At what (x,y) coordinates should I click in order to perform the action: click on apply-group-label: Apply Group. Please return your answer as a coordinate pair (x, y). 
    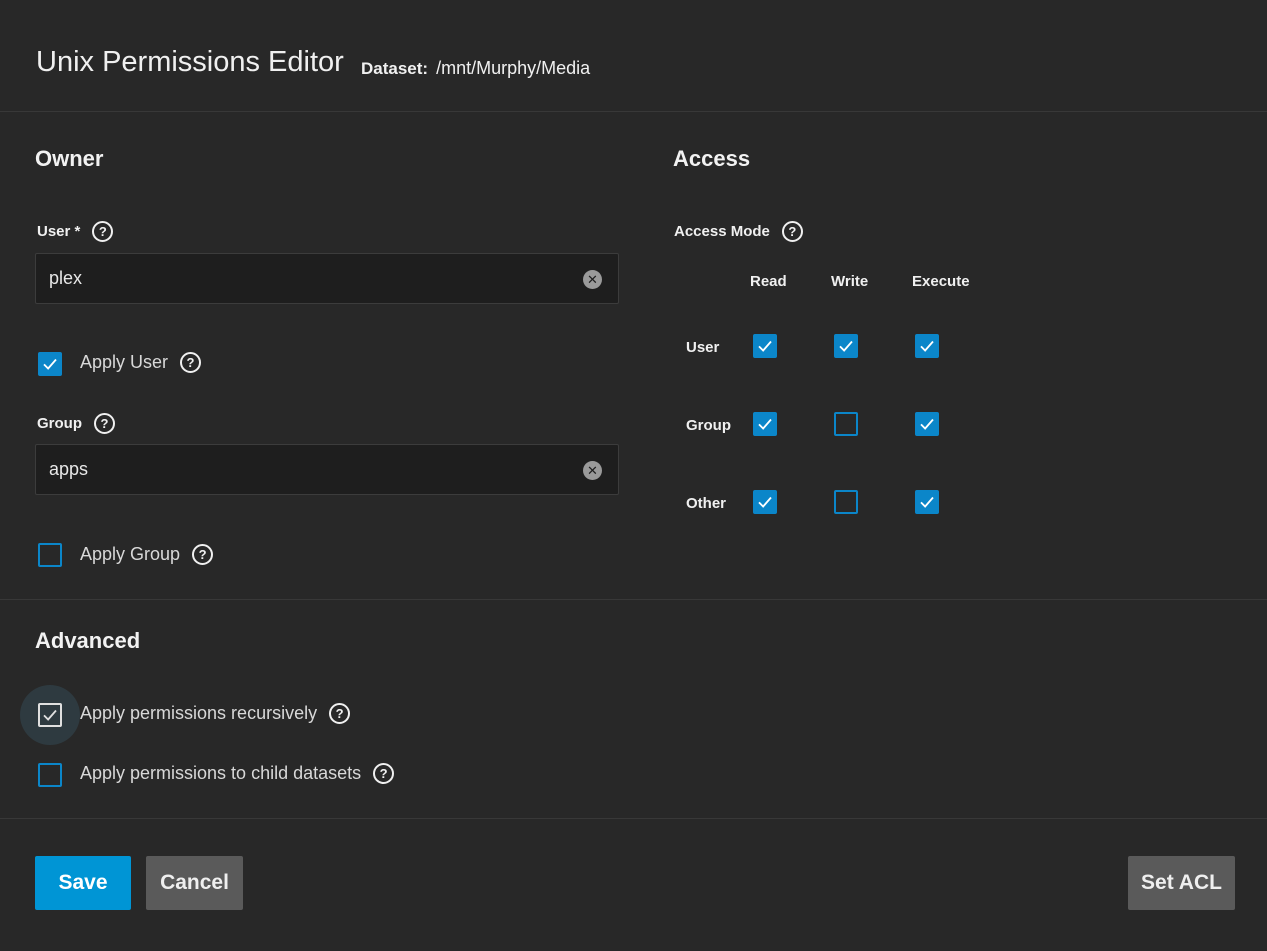
    Looking at the image, I should click on (130, 554).